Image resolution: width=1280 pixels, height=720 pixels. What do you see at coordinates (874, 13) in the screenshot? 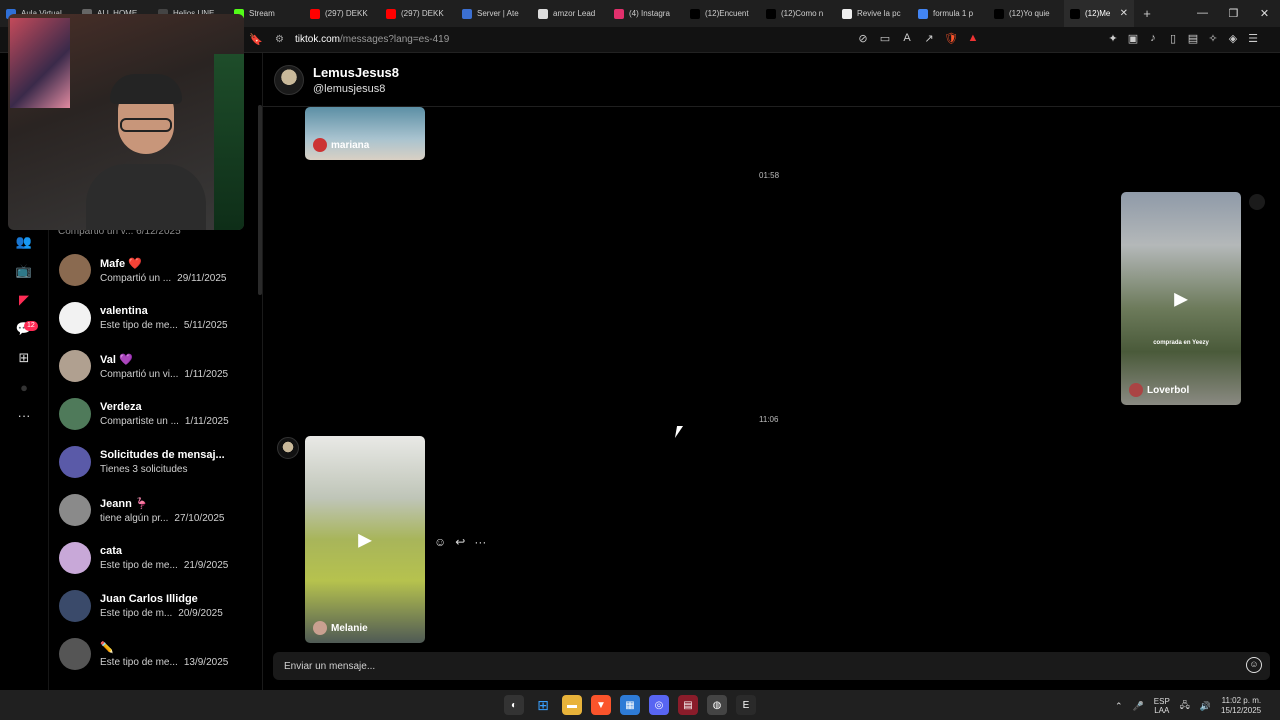
I see `browser-tab: Revive la pc` at bounding box center [874, 13].